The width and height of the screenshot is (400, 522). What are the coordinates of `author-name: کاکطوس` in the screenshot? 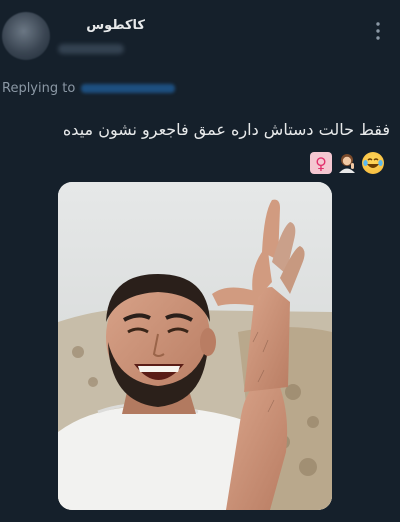 It's located at (115, 25).